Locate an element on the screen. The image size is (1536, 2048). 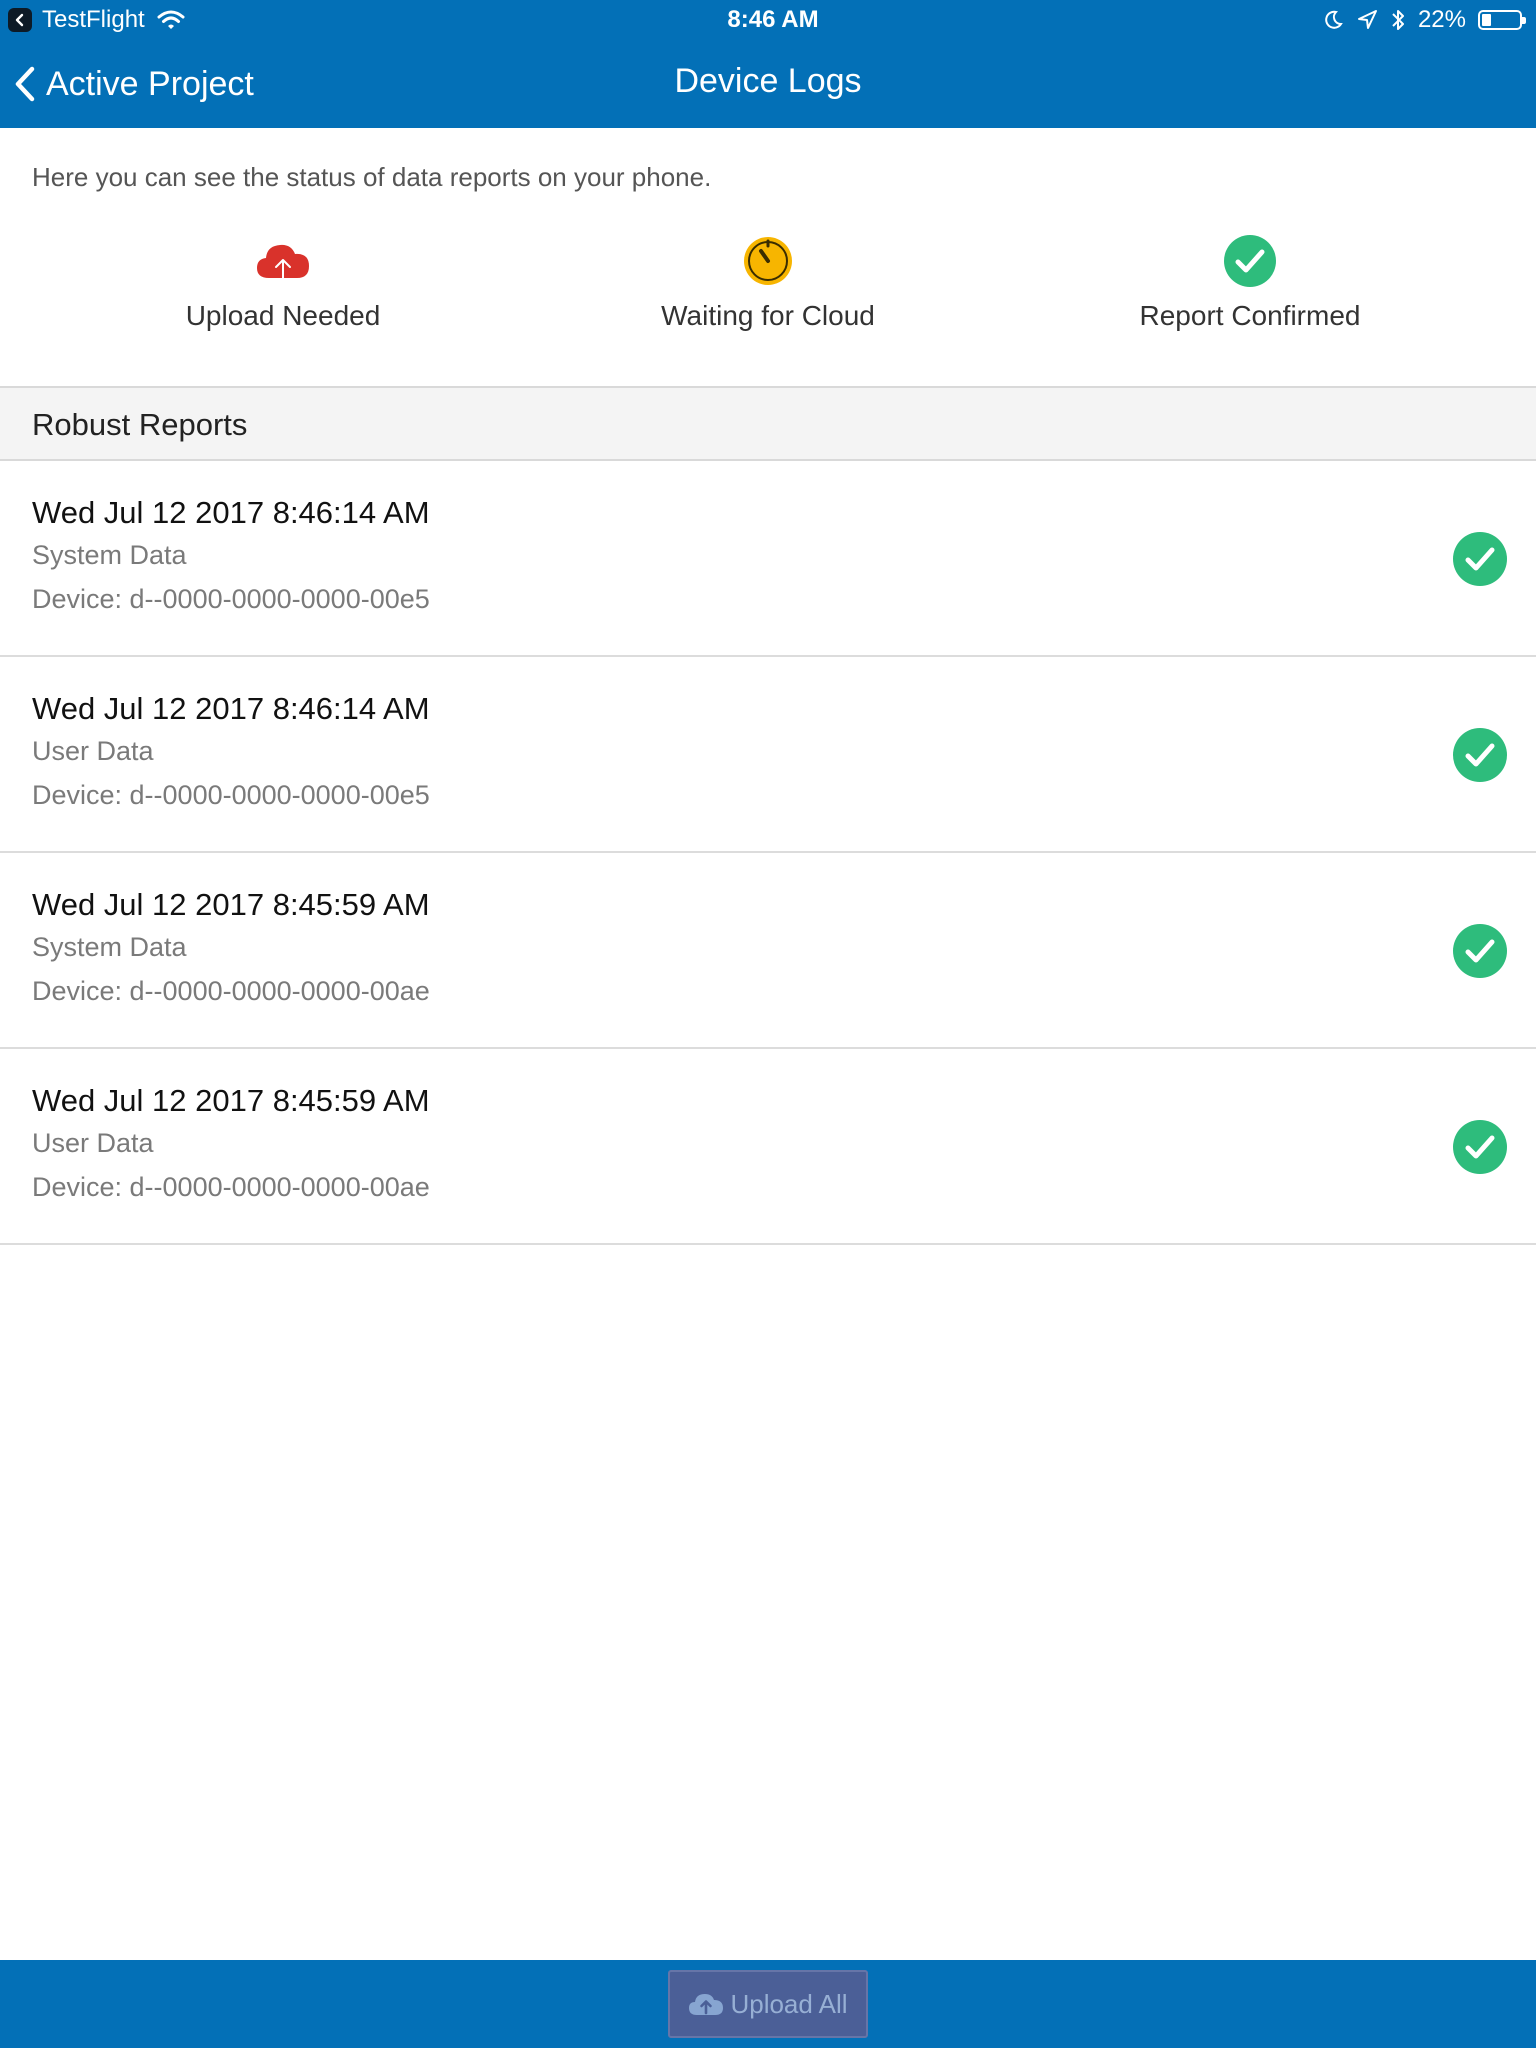
battery-percentage: 22% is located at coordinates (1441, 19).